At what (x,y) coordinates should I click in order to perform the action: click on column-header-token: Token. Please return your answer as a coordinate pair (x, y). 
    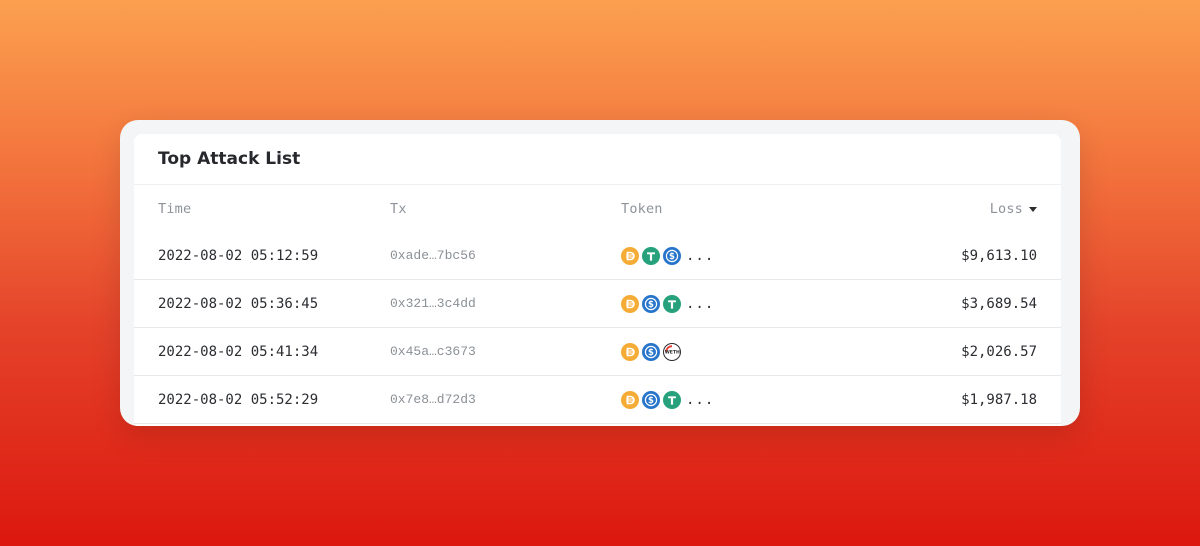
    Looking at the image, I should click on (642, 209).